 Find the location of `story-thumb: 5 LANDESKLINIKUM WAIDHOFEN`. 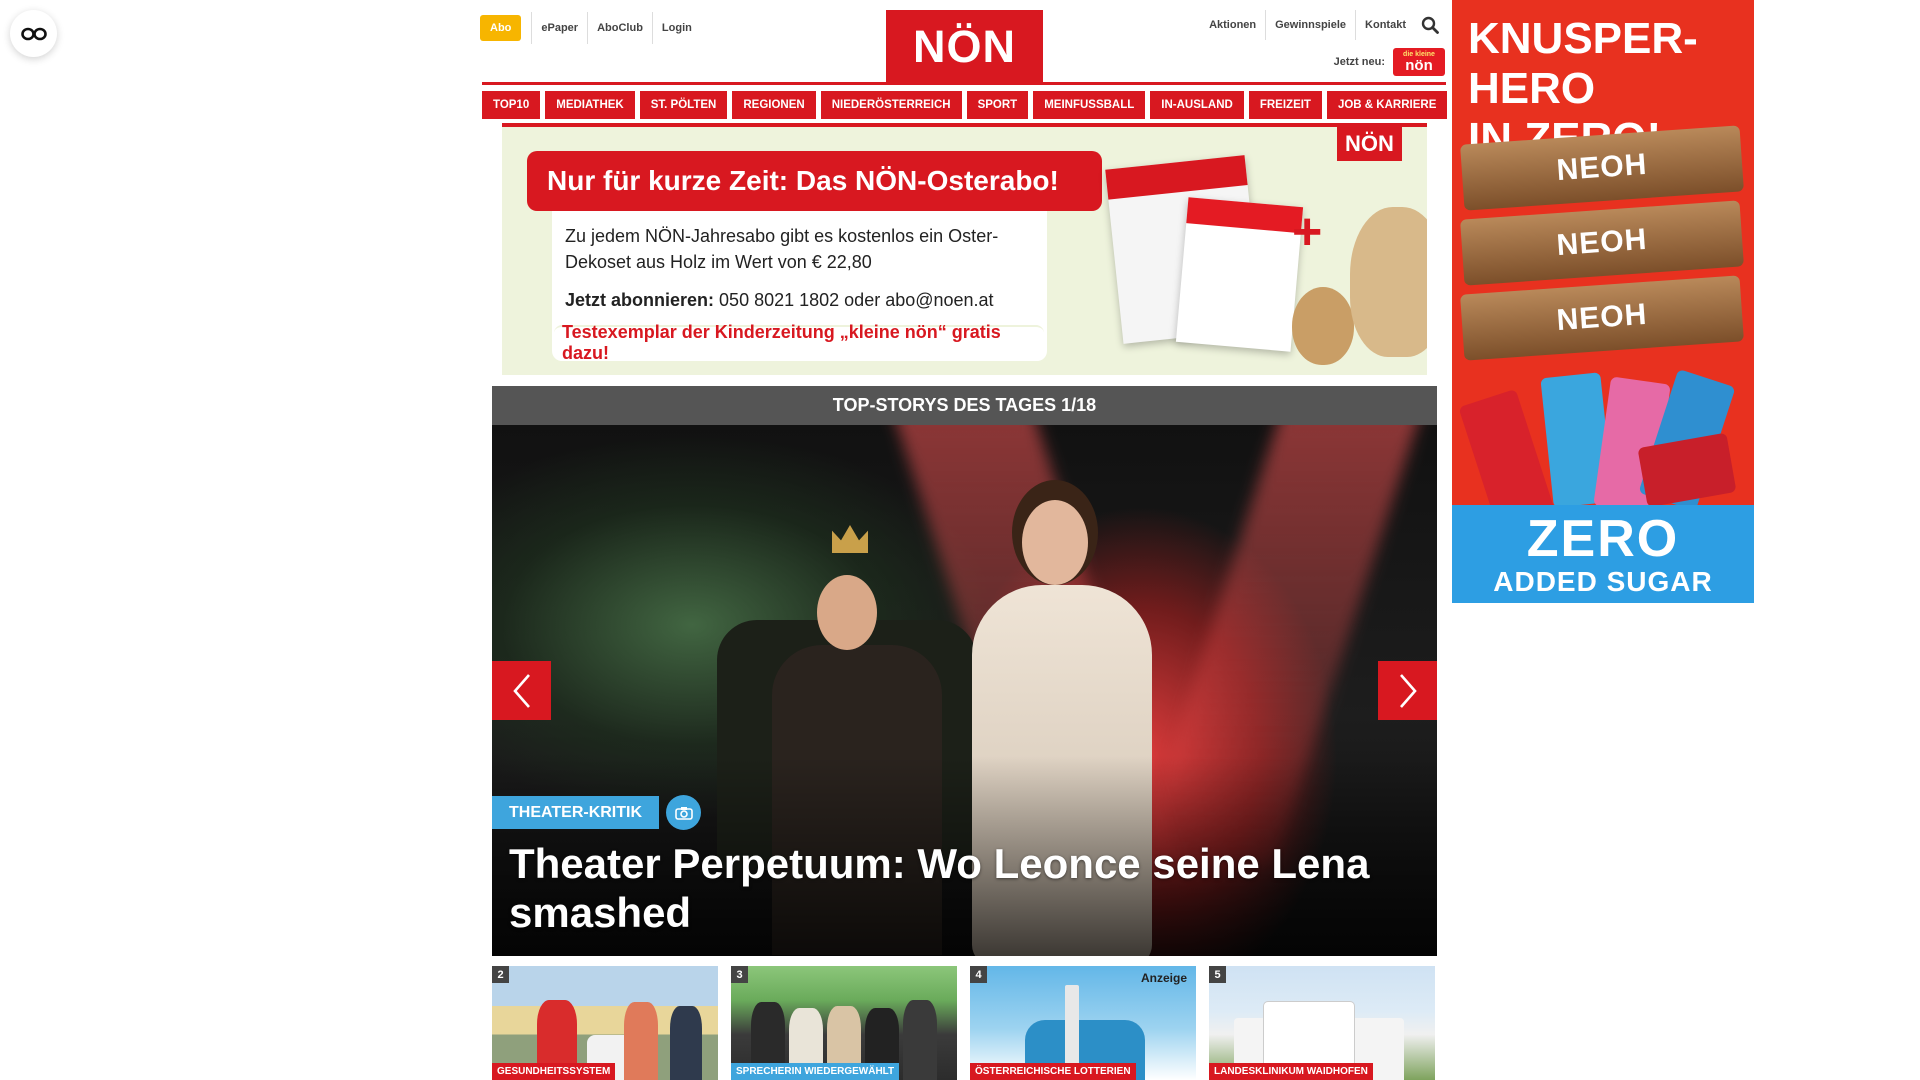

story-thumb: 5 LANDESKLINIKUM WAIDHOFEN is located at coordinates (1322, 1023).